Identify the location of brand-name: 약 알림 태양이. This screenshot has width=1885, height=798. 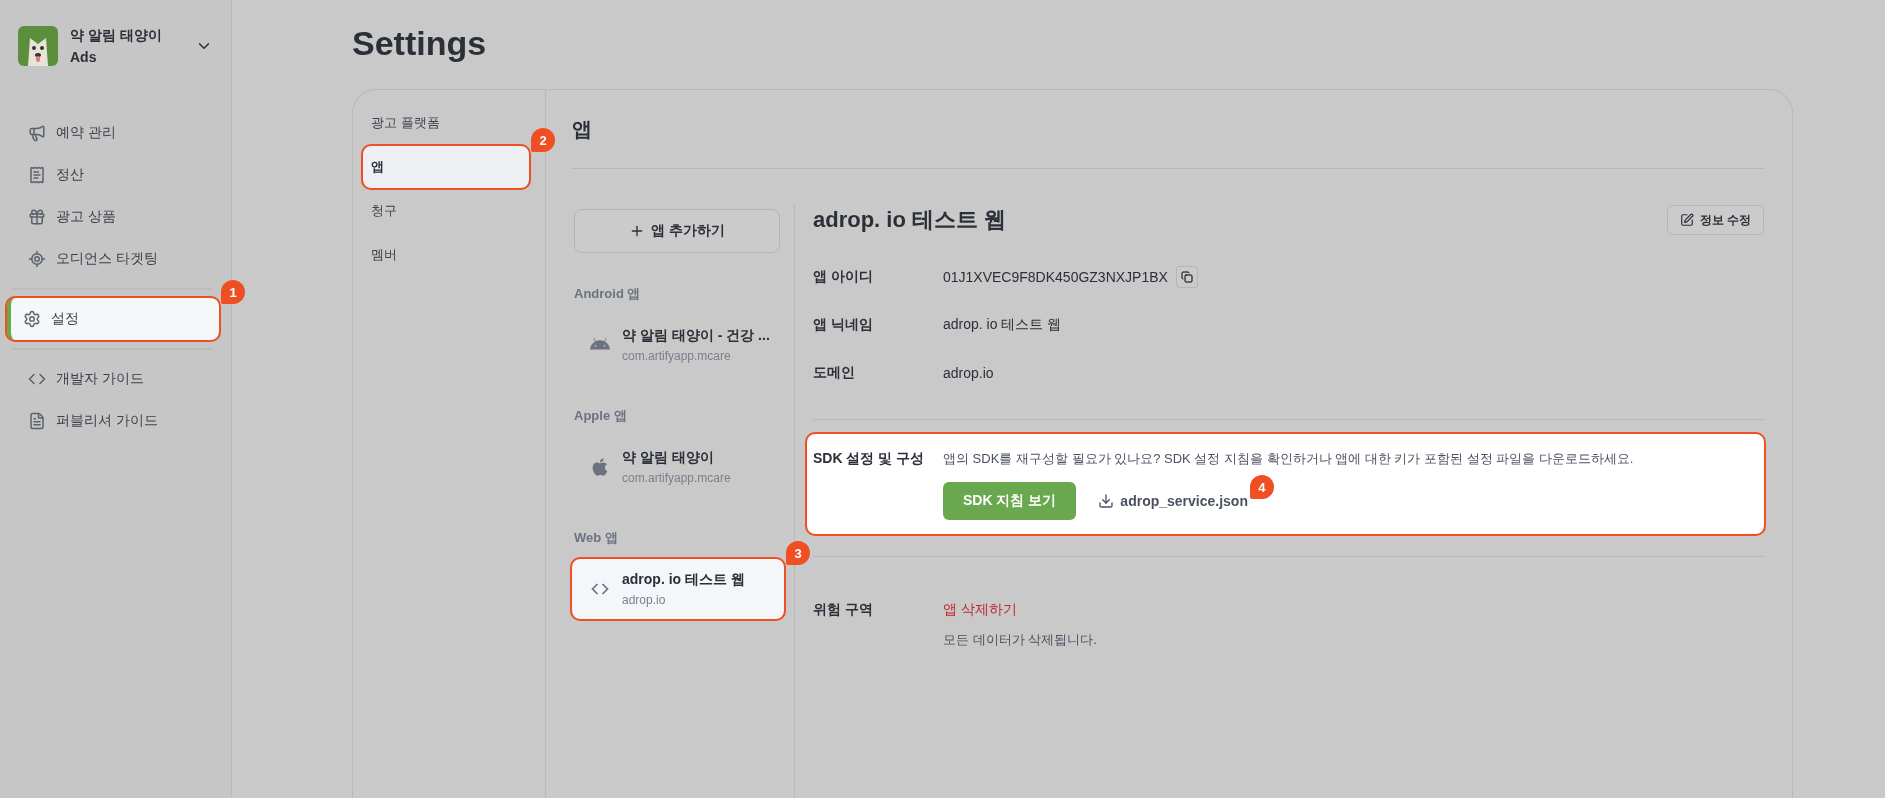
(116, 36).